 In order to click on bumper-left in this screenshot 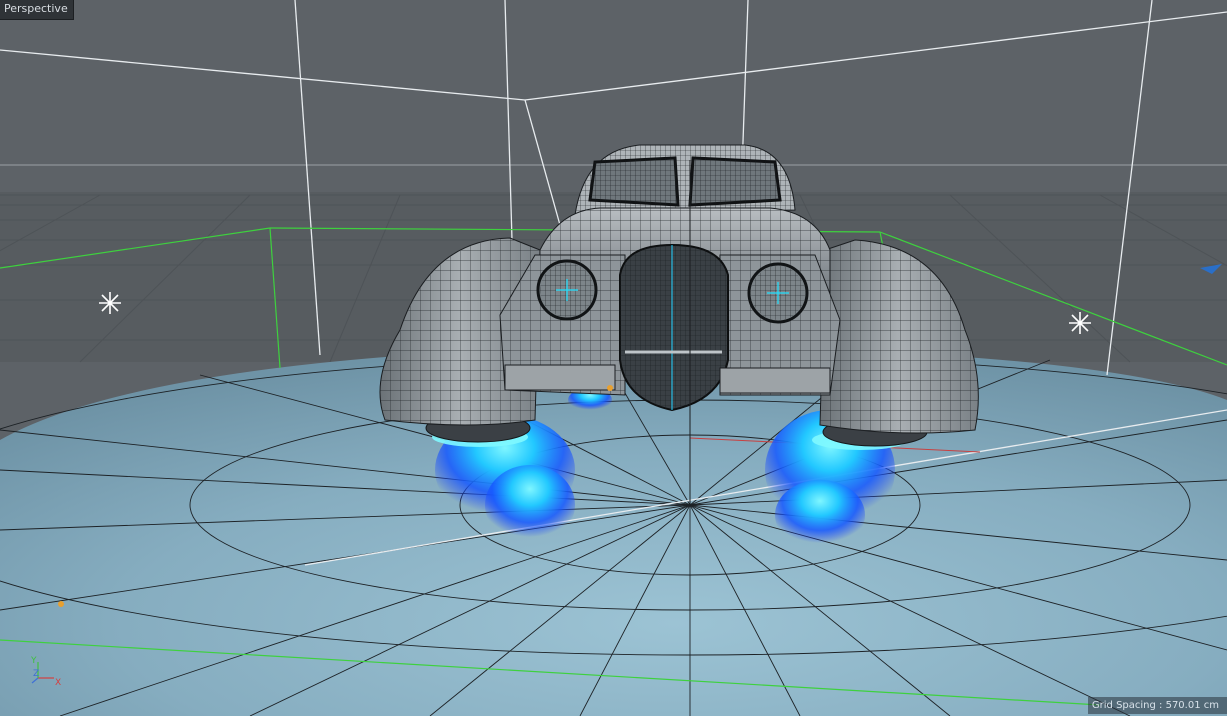, I will do `click(560, 377)`.